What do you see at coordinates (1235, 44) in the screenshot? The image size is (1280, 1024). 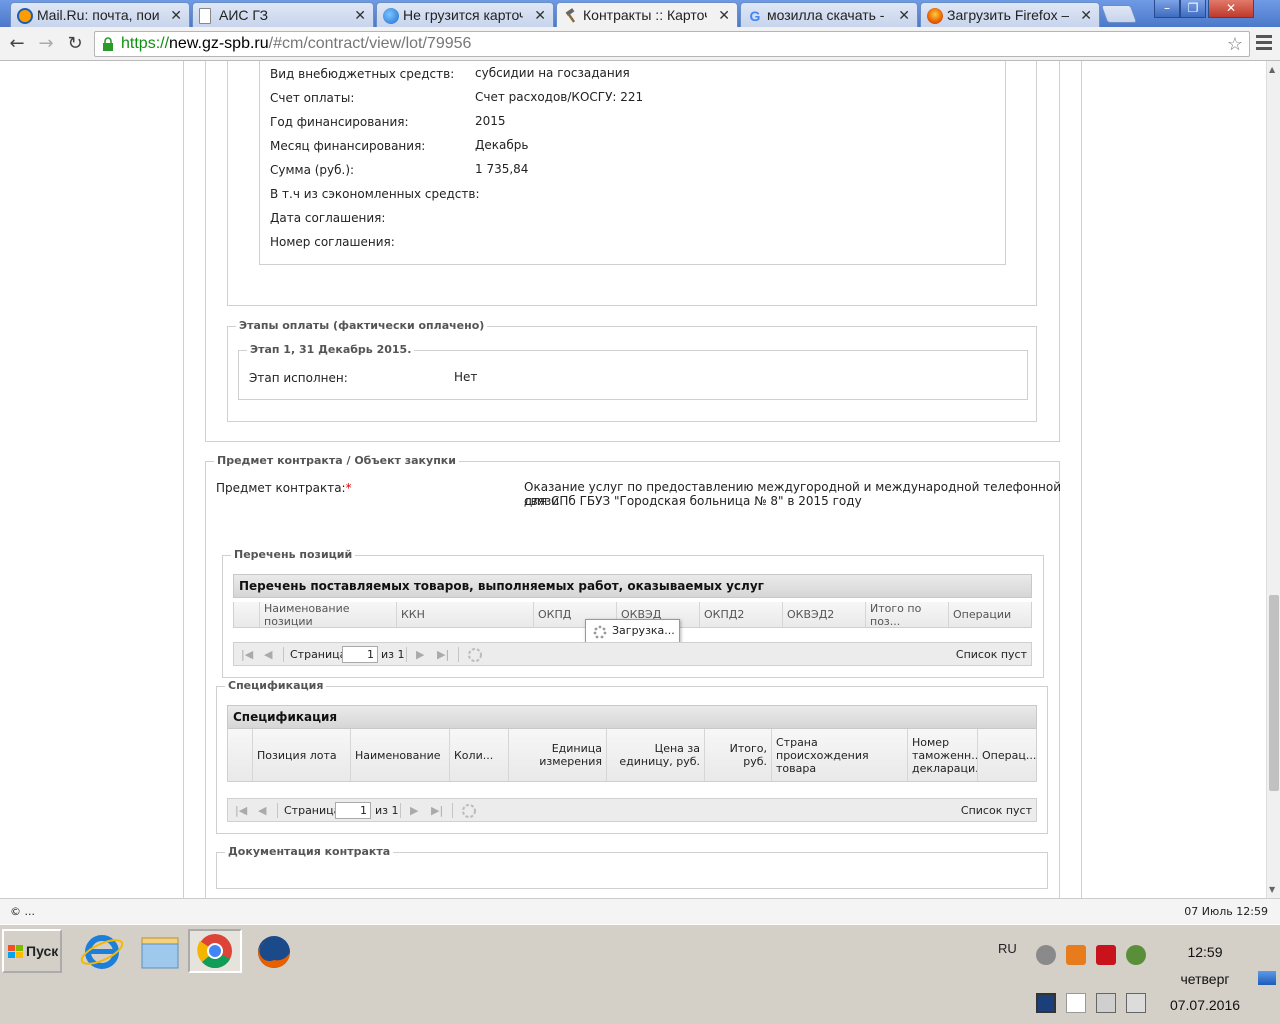 I see `bookmark-star-icon: ☆` at bounding box center [1235, 44].